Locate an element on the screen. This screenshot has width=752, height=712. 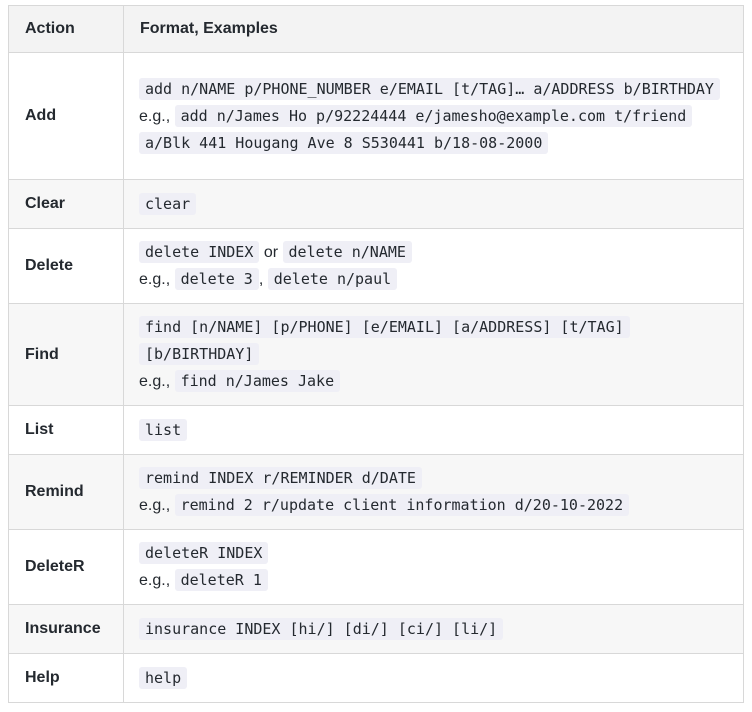
action-cell: DeleteR is located at coordinates (66, 567).